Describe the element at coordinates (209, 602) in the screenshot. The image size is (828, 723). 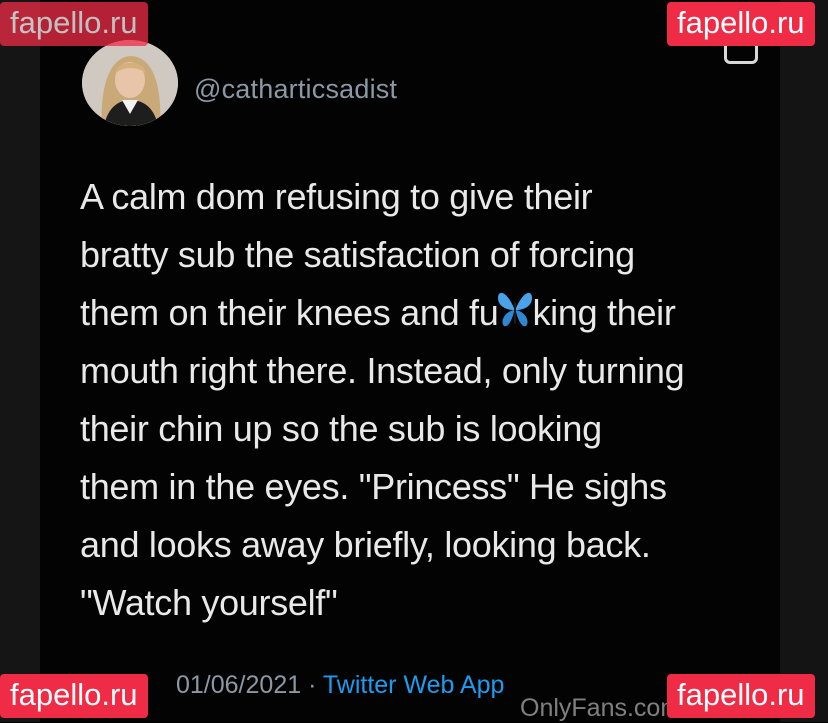
I see `tweet-line: "Watch yourself"` at that location.